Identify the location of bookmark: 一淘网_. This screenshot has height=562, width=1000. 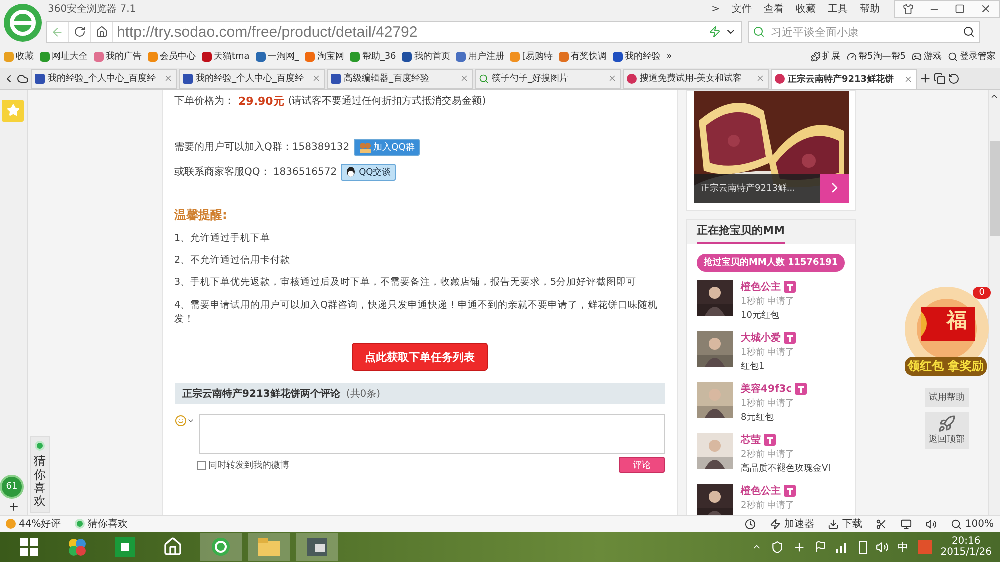
(278, 57).